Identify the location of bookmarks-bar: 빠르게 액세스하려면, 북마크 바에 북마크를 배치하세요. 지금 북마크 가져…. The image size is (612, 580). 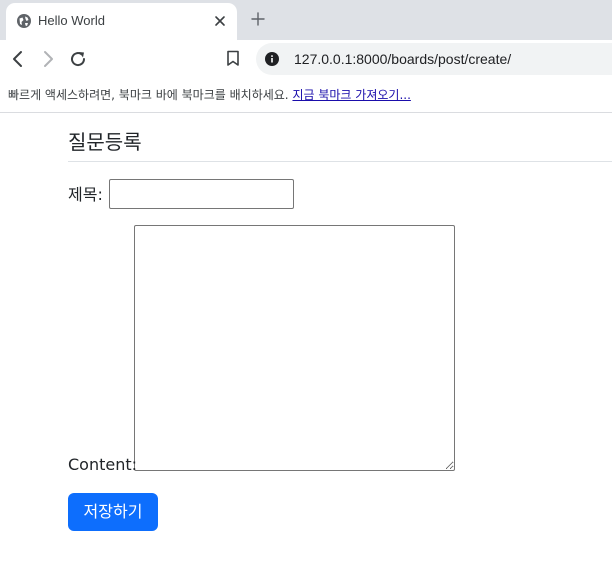
(306, 95).